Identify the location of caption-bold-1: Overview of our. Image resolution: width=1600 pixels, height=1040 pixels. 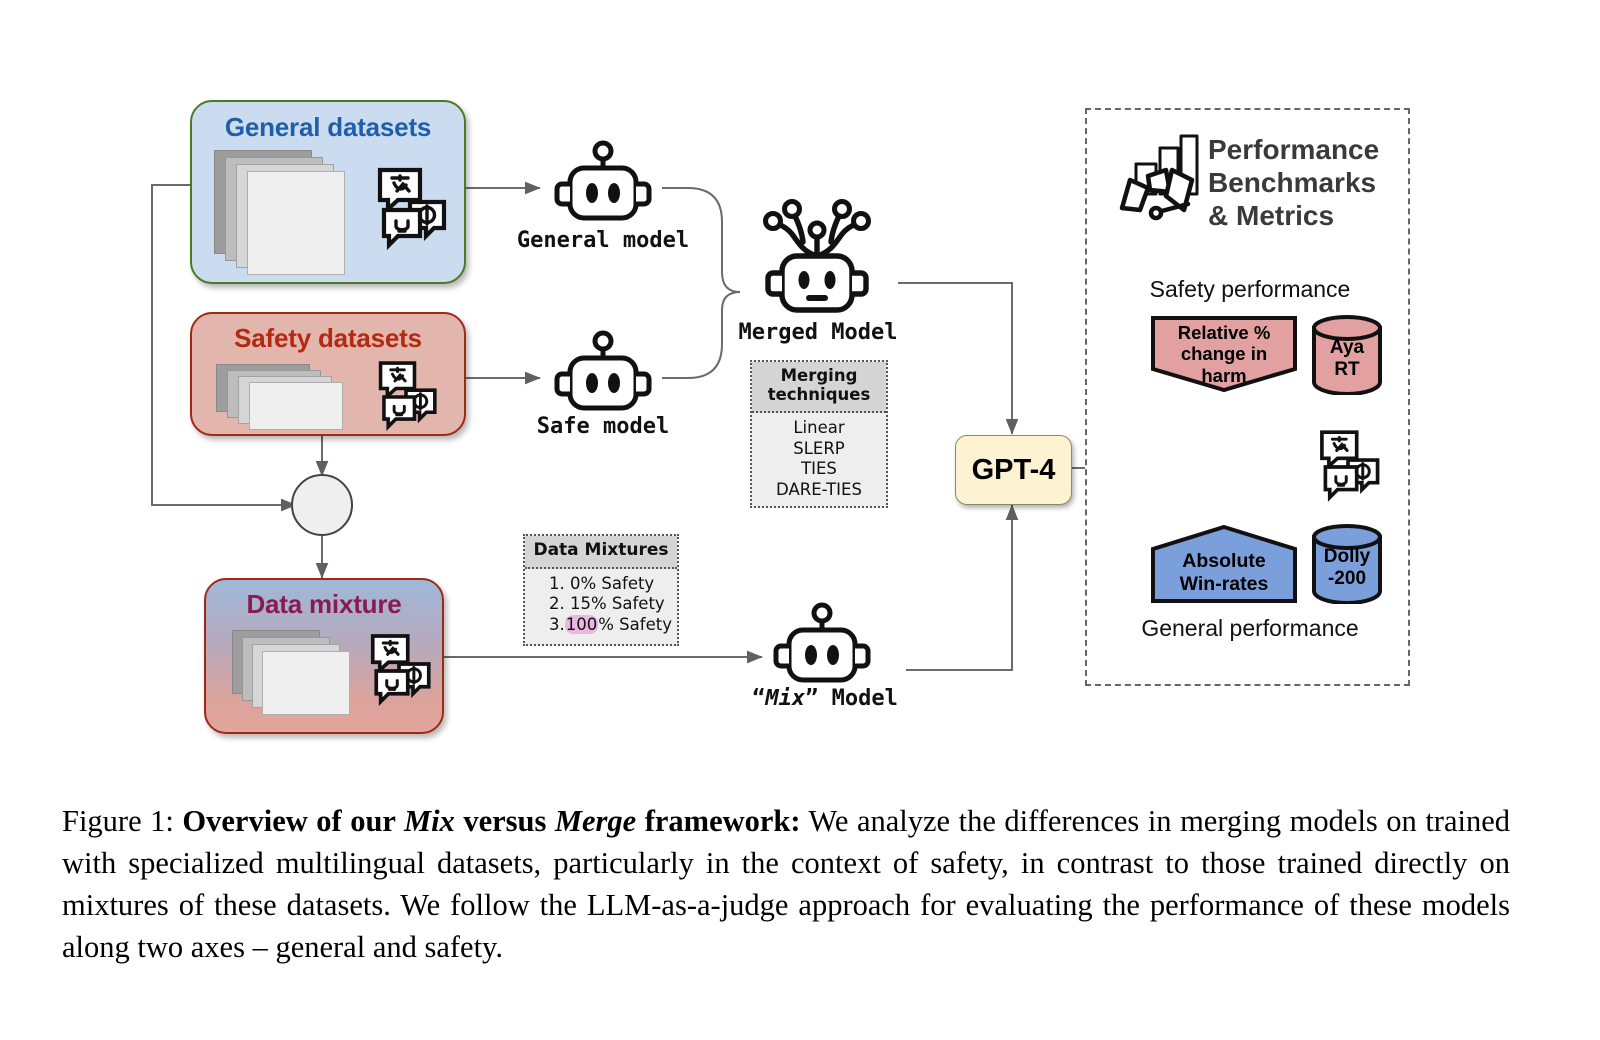
(293, 821).